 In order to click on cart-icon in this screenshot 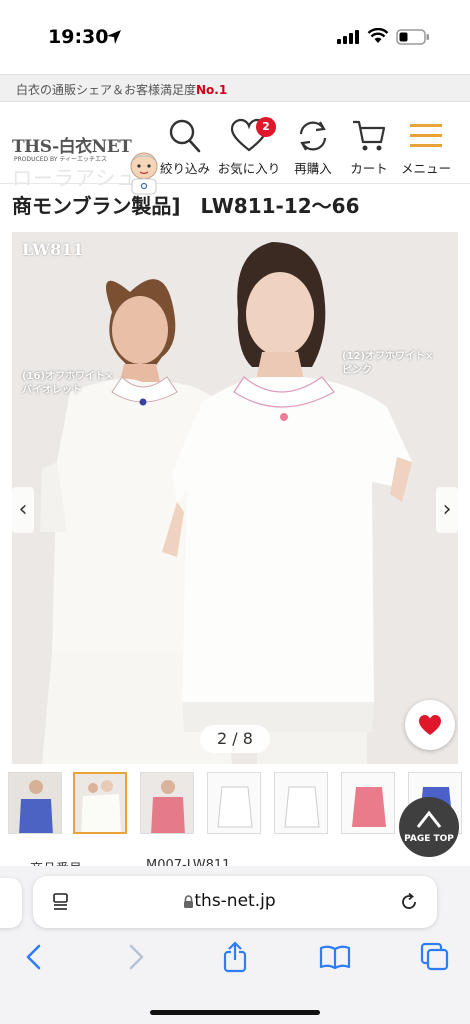, I will do `click(369, 135)`.